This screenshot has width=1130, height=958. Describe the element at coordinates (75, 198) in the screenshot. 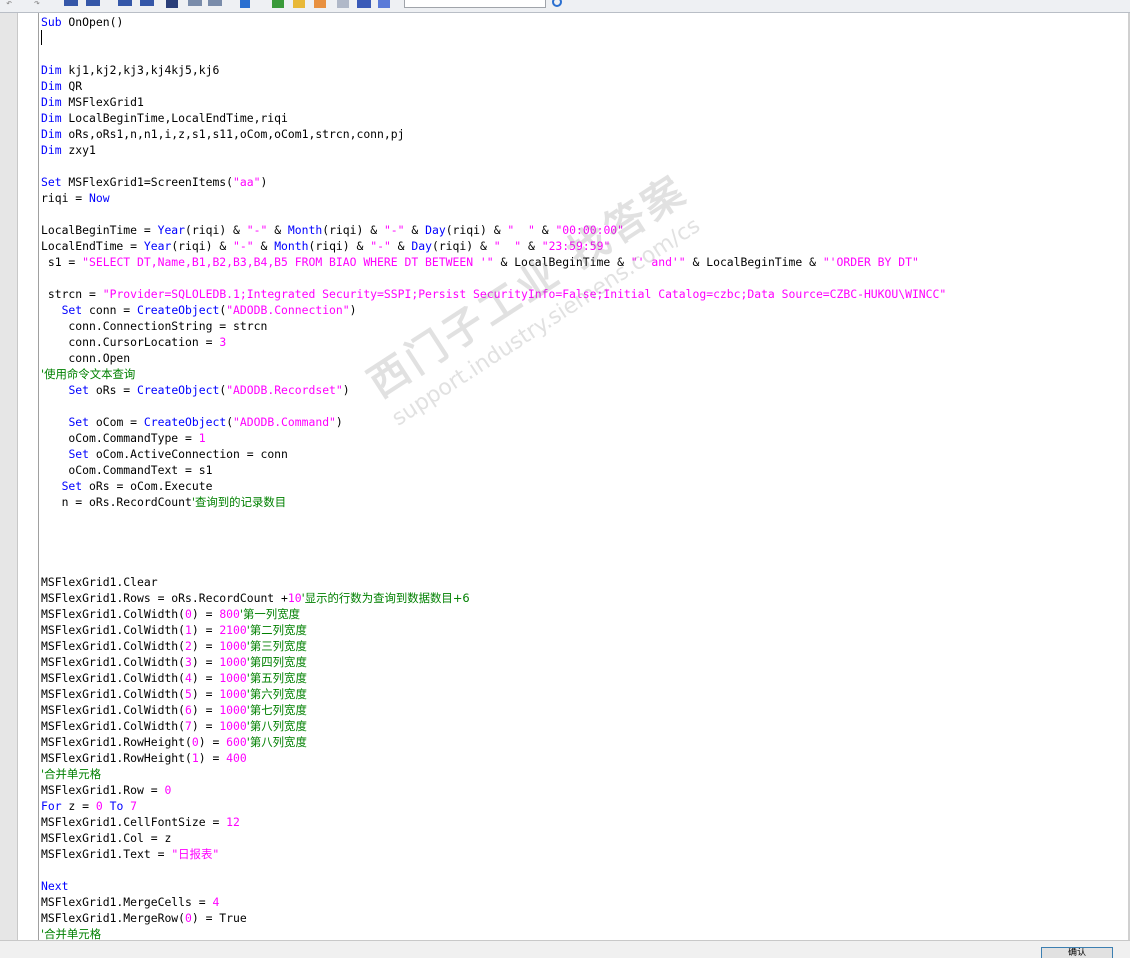

I see `code-line: riqi = Now` at that location.